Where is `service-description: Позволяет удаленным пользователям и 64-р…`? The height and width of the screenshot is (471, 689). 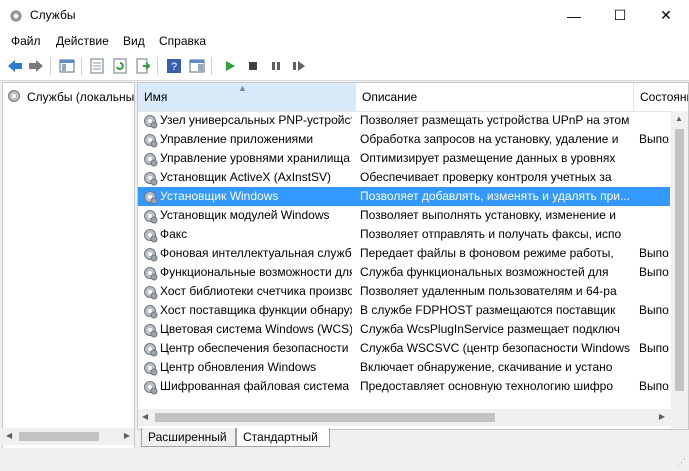
service-description: Позволяет удаленным пользователям и 64-р… is located at coordinates (488, 291).